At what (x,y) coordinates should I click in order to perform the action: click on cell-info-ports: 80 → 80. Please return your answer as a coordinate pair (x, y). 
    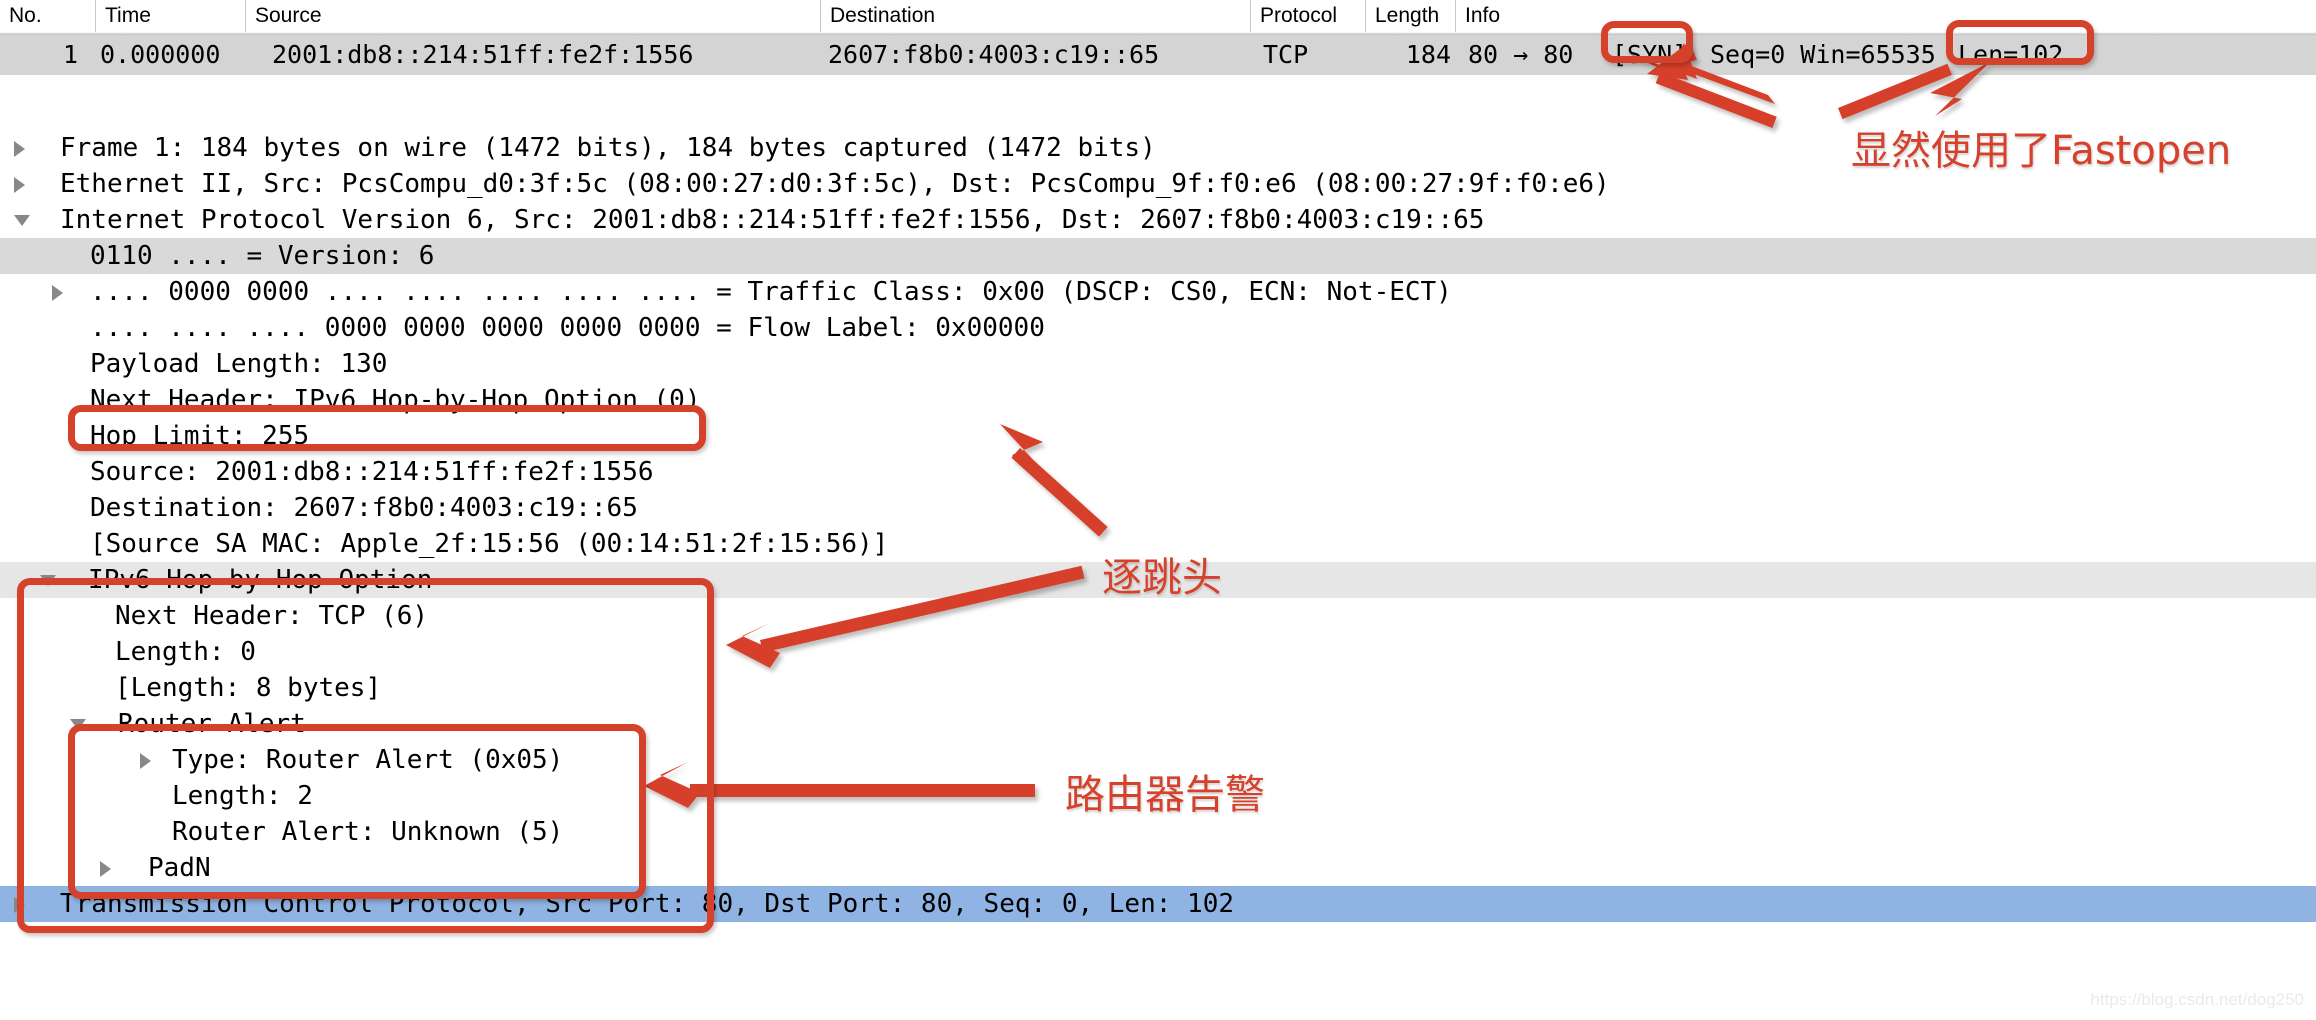
    Looking at the image, I should click on (1521, 54).